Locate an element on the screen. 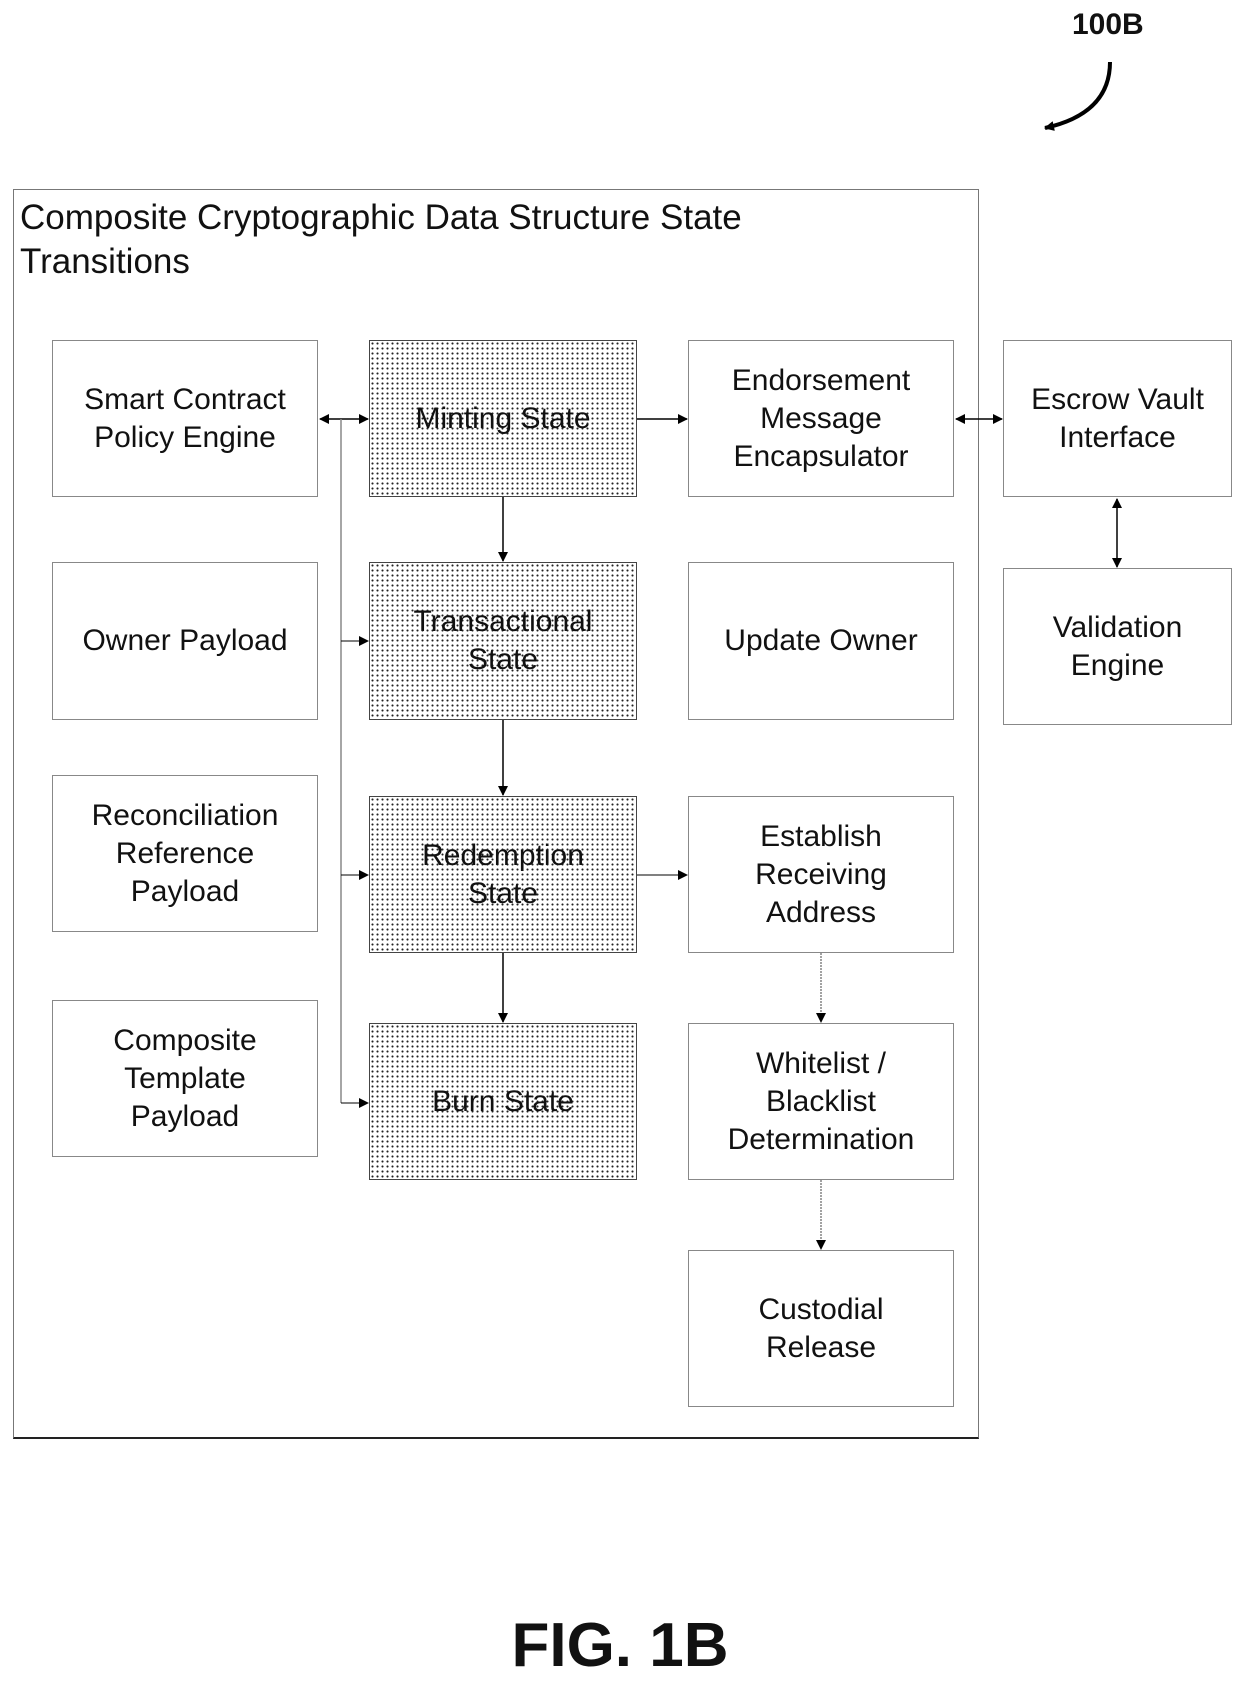 Image resolution: width=1240 pixels, height=1686 pixels. reference-pointer-arrow is located at coordinates (1078, 96).